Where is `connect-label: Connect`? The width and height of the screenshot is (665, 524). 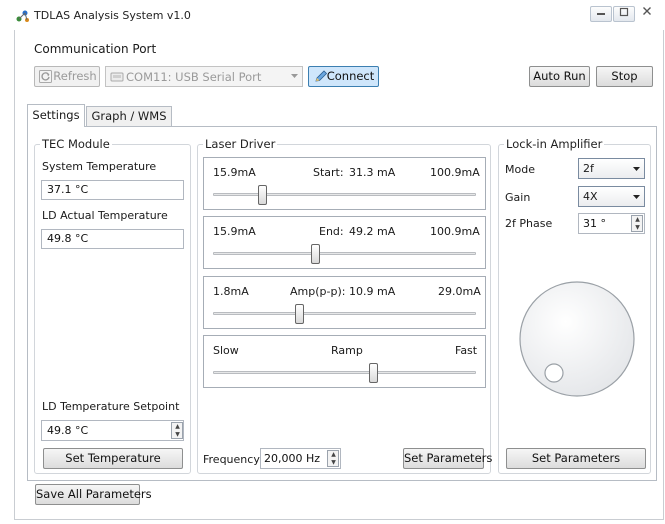 connect-label: Connect is located at coordinates (350, 76).